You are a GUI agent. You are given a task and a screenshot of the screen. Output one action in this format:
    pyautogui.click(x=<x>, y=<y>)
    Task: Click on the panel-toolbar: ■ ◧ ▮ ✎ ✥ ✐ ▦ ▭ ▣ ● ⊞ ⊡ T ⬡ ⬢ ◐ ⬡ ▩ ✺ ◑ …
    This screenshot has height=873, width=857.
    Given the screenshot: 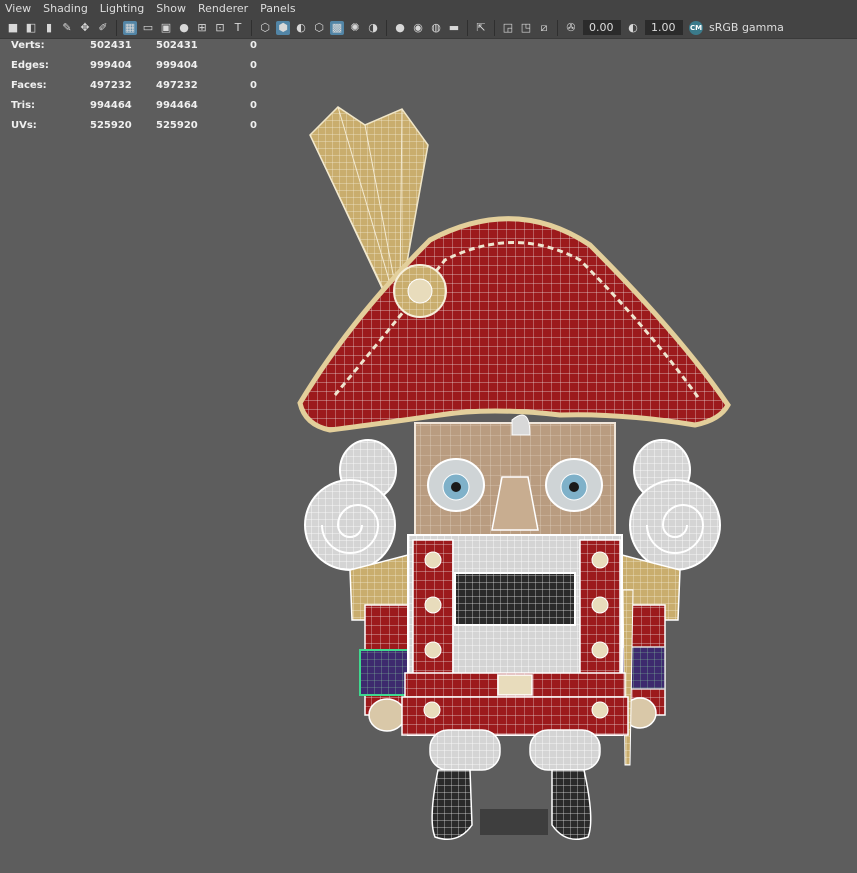 What is the action you would take?
    pyautogui.click(x=428, y=28)
    